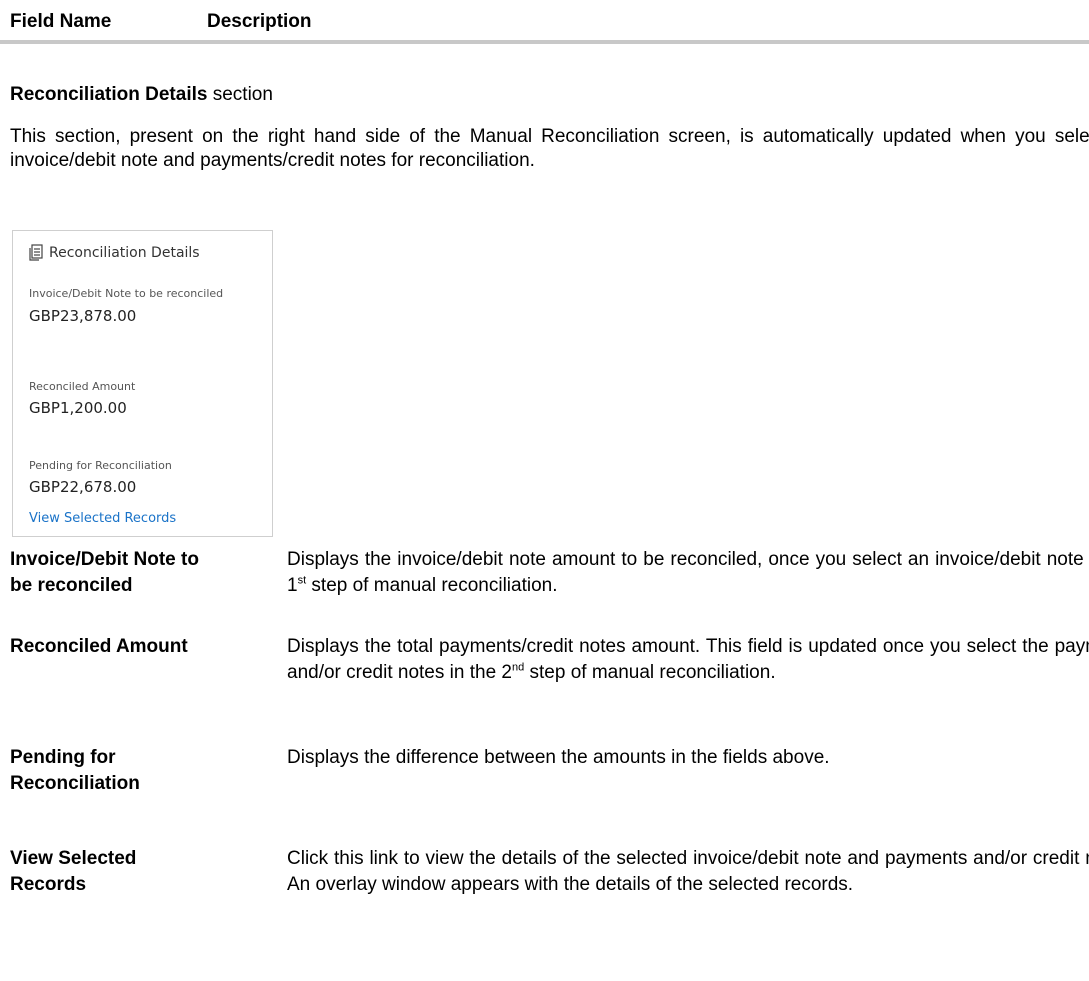 This screenshot has height=981, width=1089. I want to click on field-name: Pending for Reconciliation, so click(145, 771).